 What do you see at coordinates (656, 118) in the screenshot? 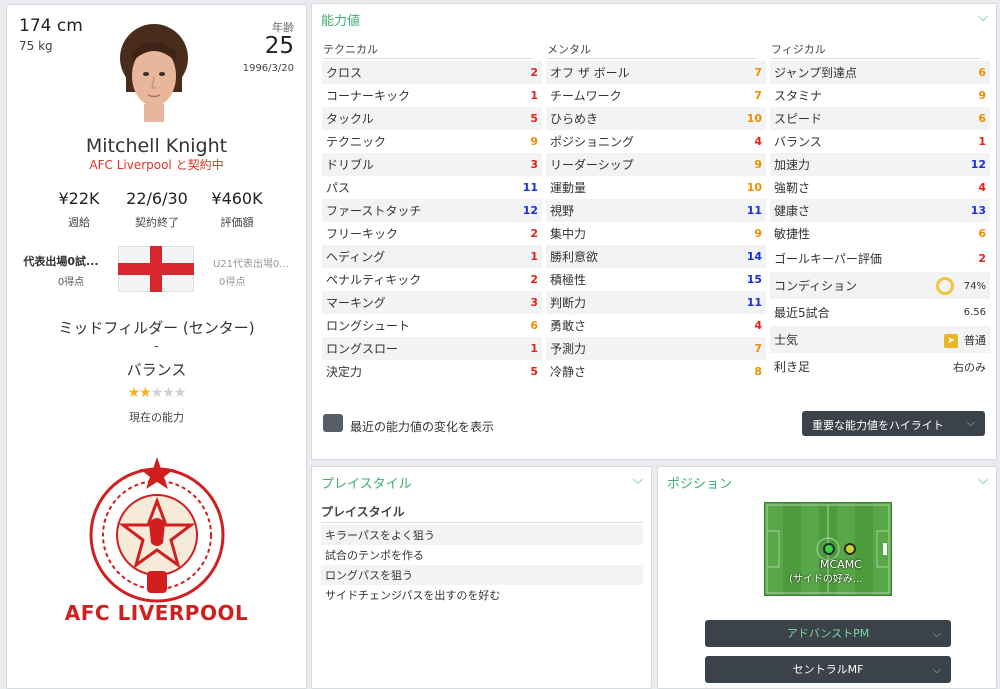
I see `attribute-row: ひらめき 10` at bounding box center [656, 118].